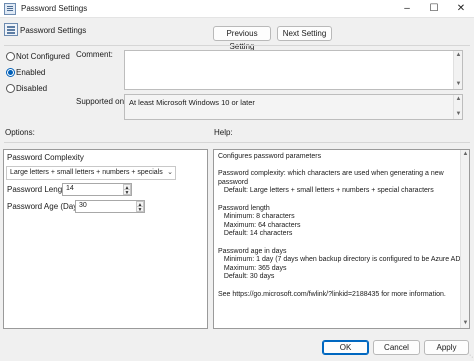  Describe the element at coordinates (54, 8) in the screenshot. I see `window-title: Password Settings` at that location.